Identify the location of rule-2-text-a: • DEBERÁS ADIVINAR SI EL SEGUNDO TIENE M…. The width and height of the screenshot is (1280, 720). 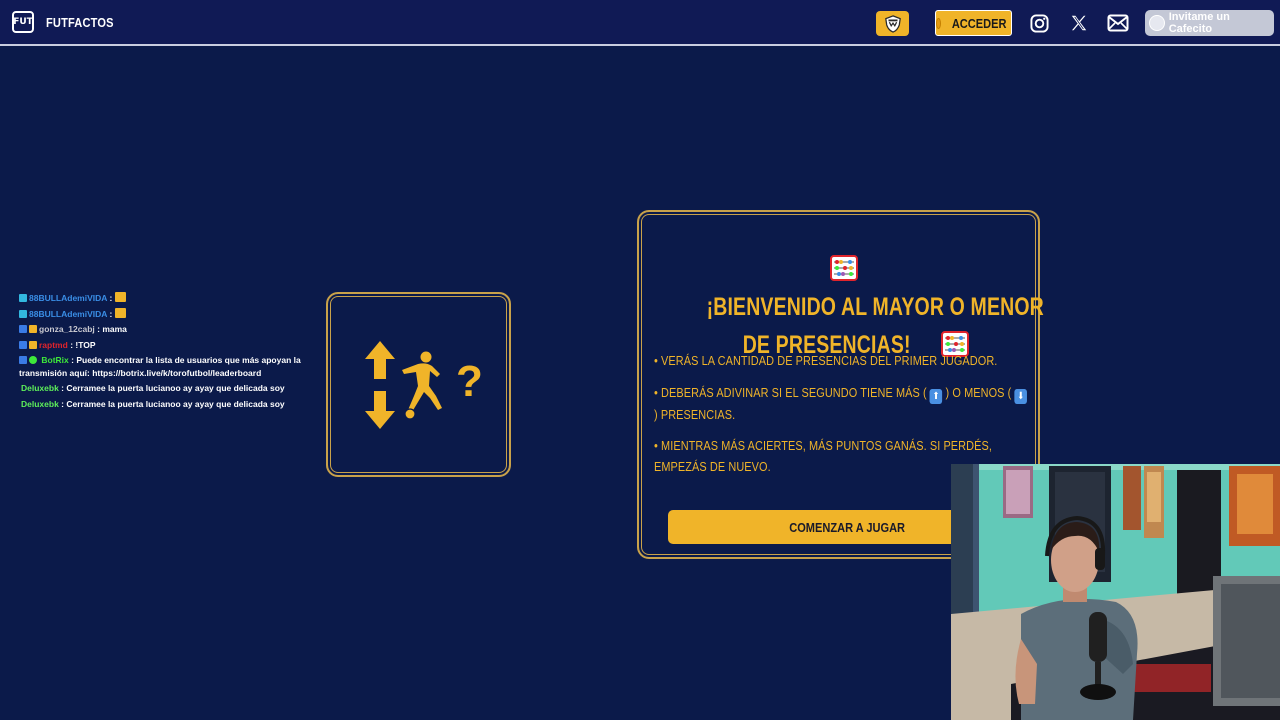
(790, 392).